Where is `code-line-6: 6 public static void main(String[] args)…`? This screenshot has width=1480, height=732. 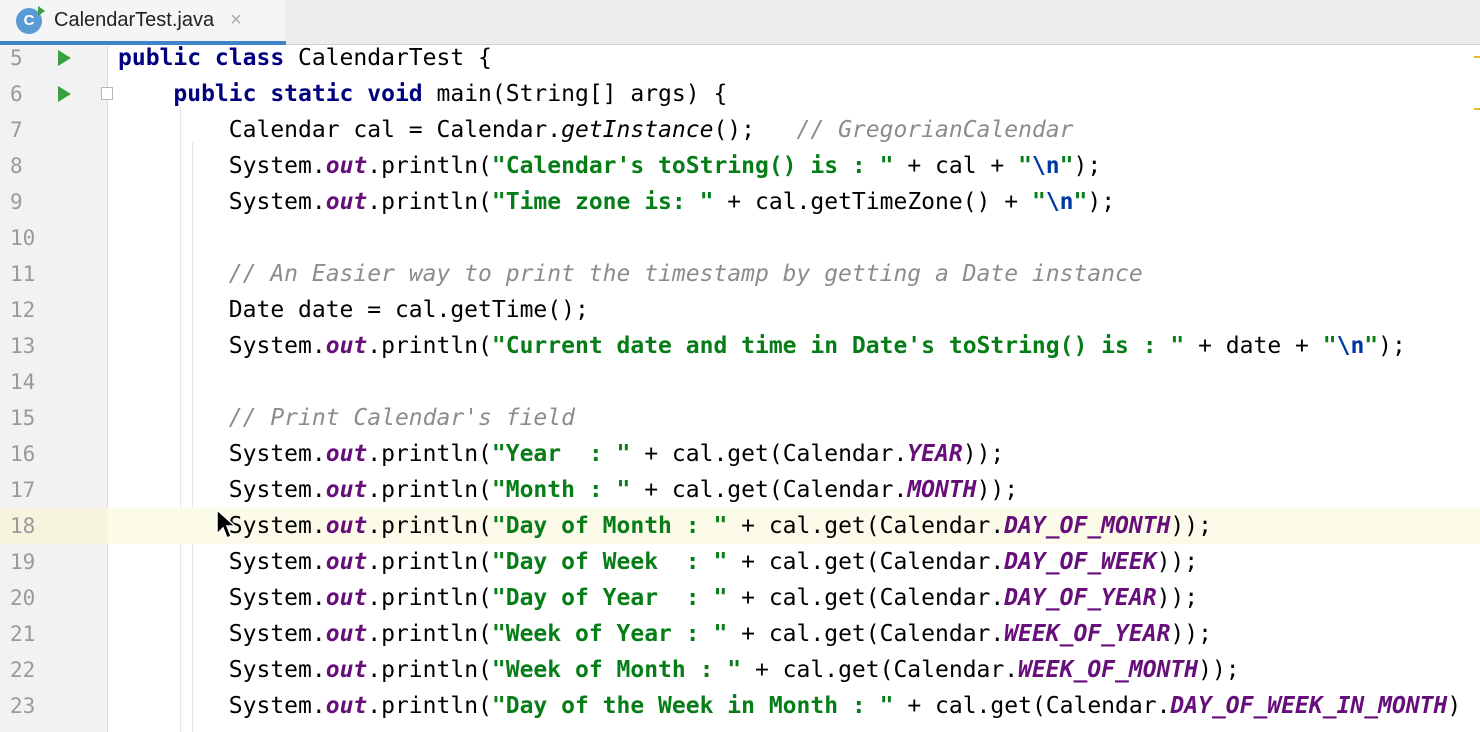 code-line-6: 6 public static void main(String[] args)… is located at coordinates (740, 94).